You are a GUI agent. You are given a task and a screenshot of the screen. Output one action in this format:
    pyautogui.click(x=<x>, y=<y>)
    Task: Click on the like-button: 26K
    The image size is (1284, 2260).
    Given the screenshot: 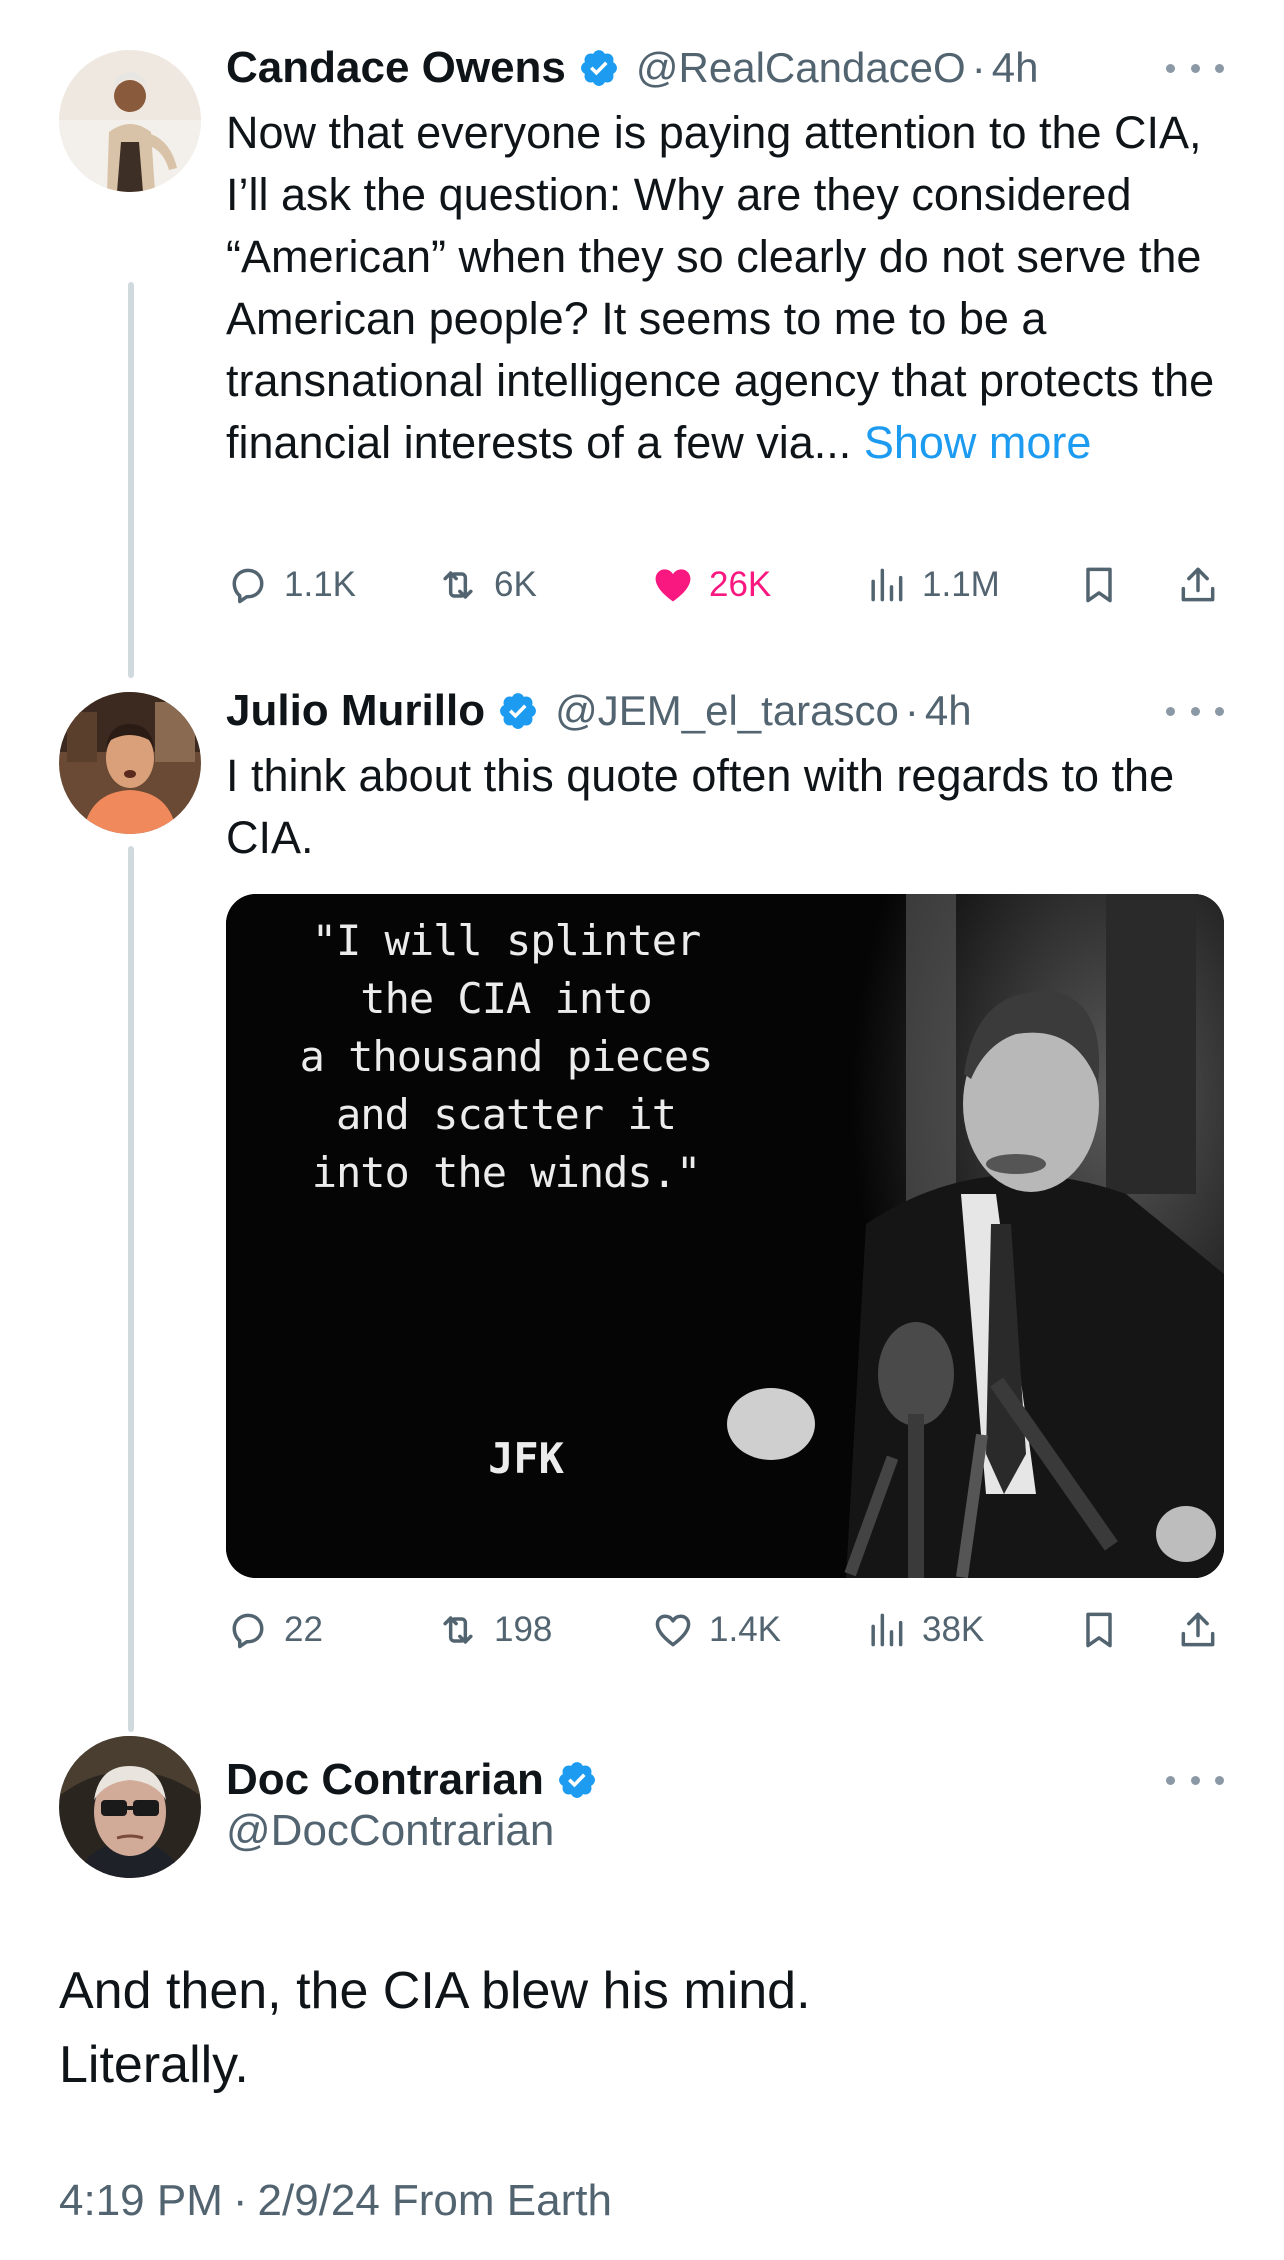 What is the action you would take?
    pyautogui.click(x=711, y=585)
    